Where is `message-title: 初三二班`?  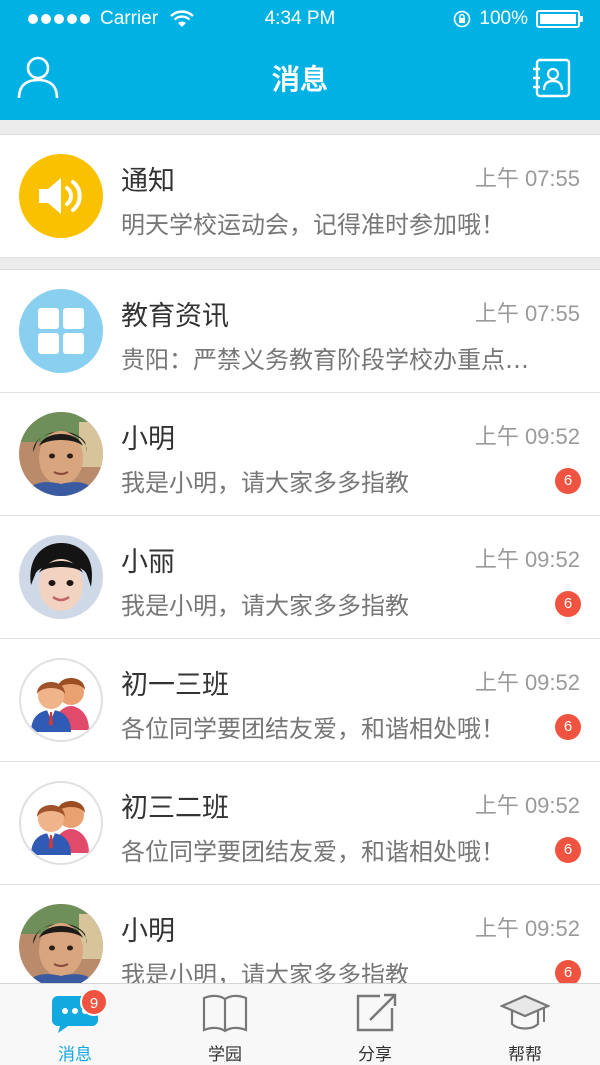 message-title: 初三二班 is located at coordinates (175, 808).